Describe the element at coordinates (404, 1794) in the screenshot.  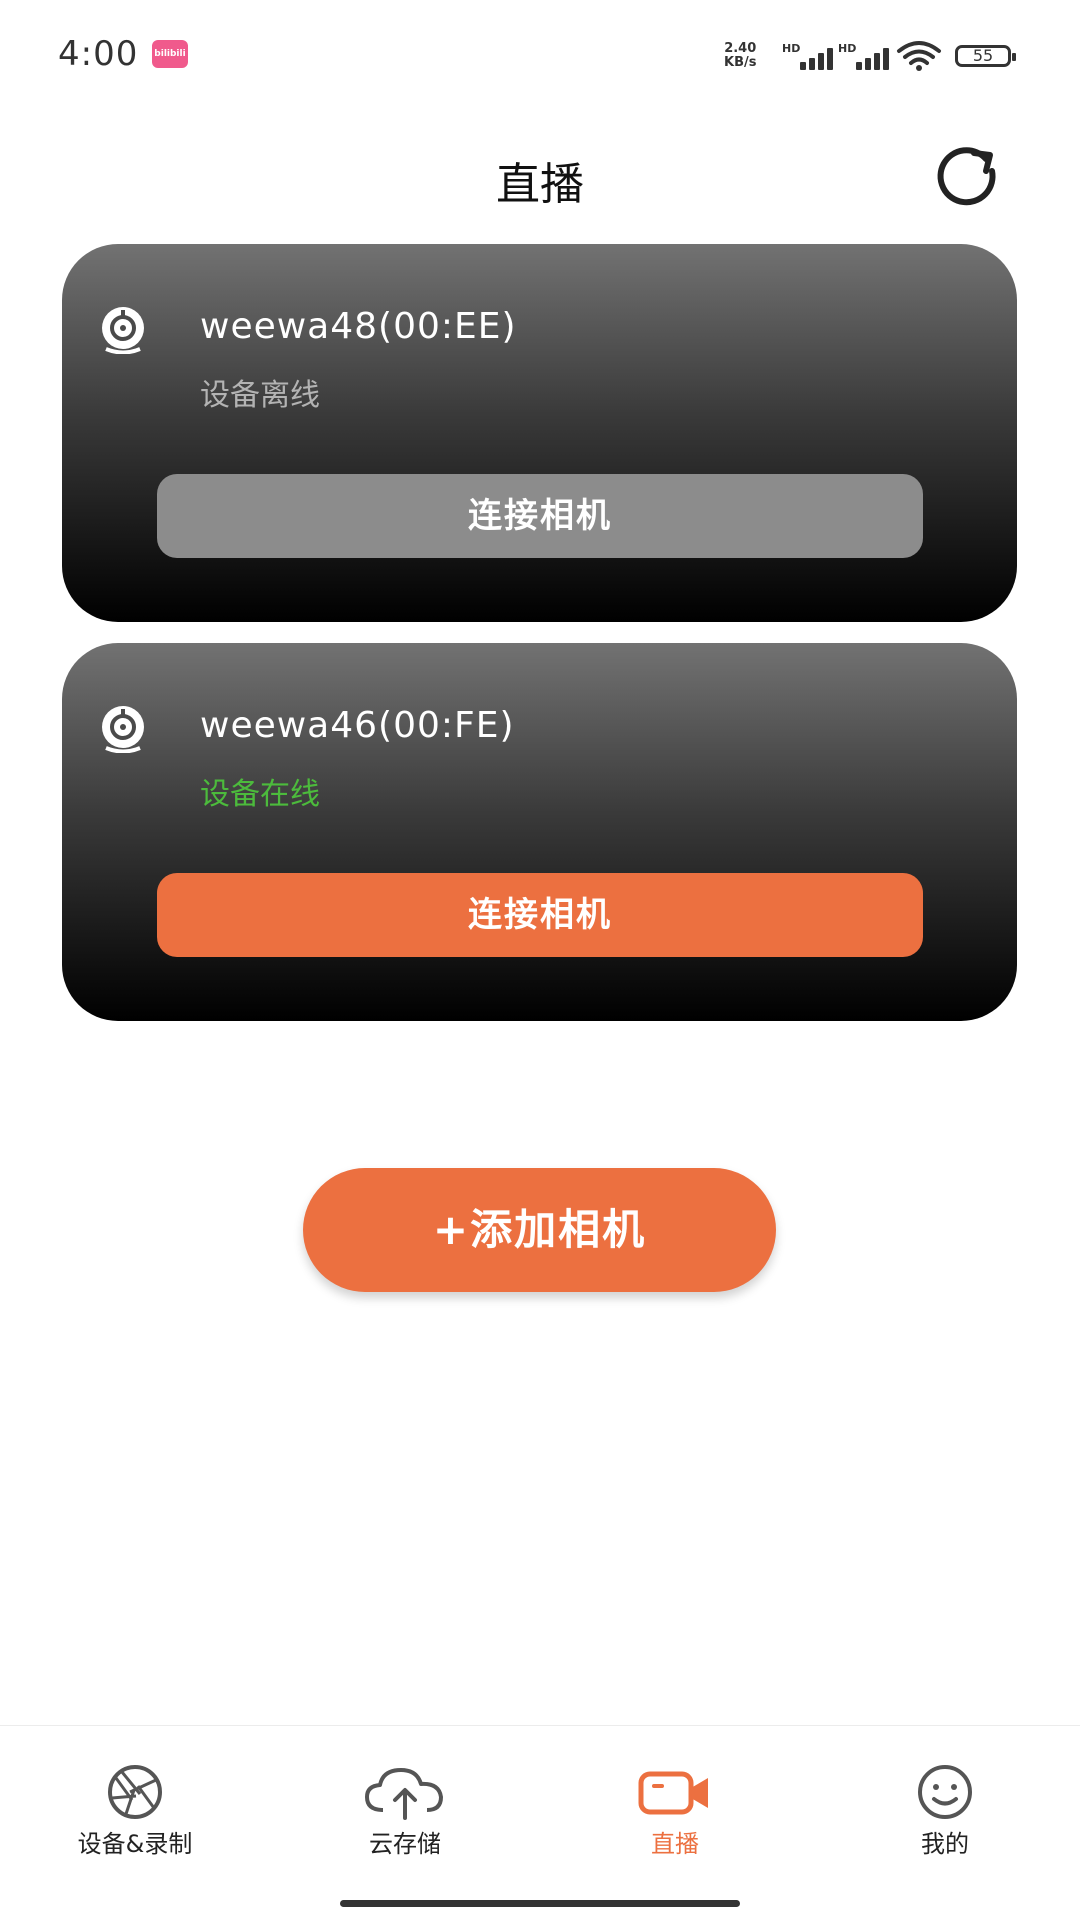
I see `cloud-upload-icon` at that location.